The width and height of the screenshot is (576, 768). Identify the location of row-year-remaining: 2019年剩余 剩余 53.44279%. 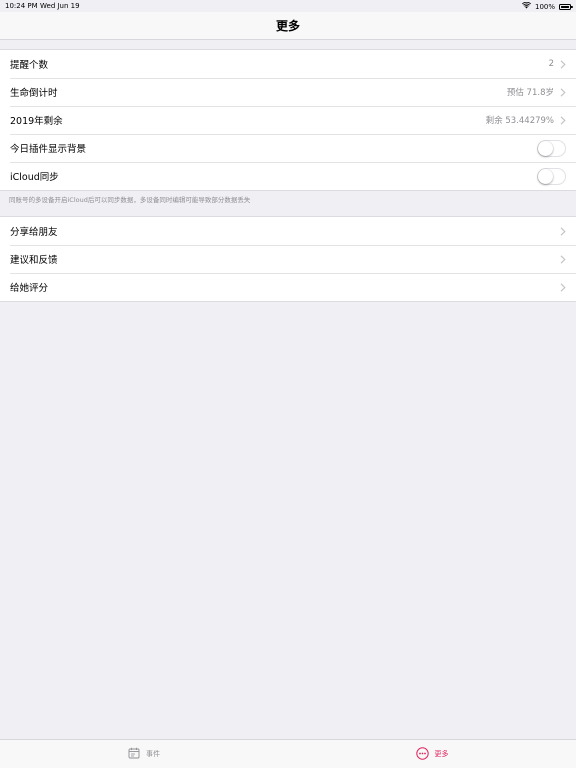
(288, 120).